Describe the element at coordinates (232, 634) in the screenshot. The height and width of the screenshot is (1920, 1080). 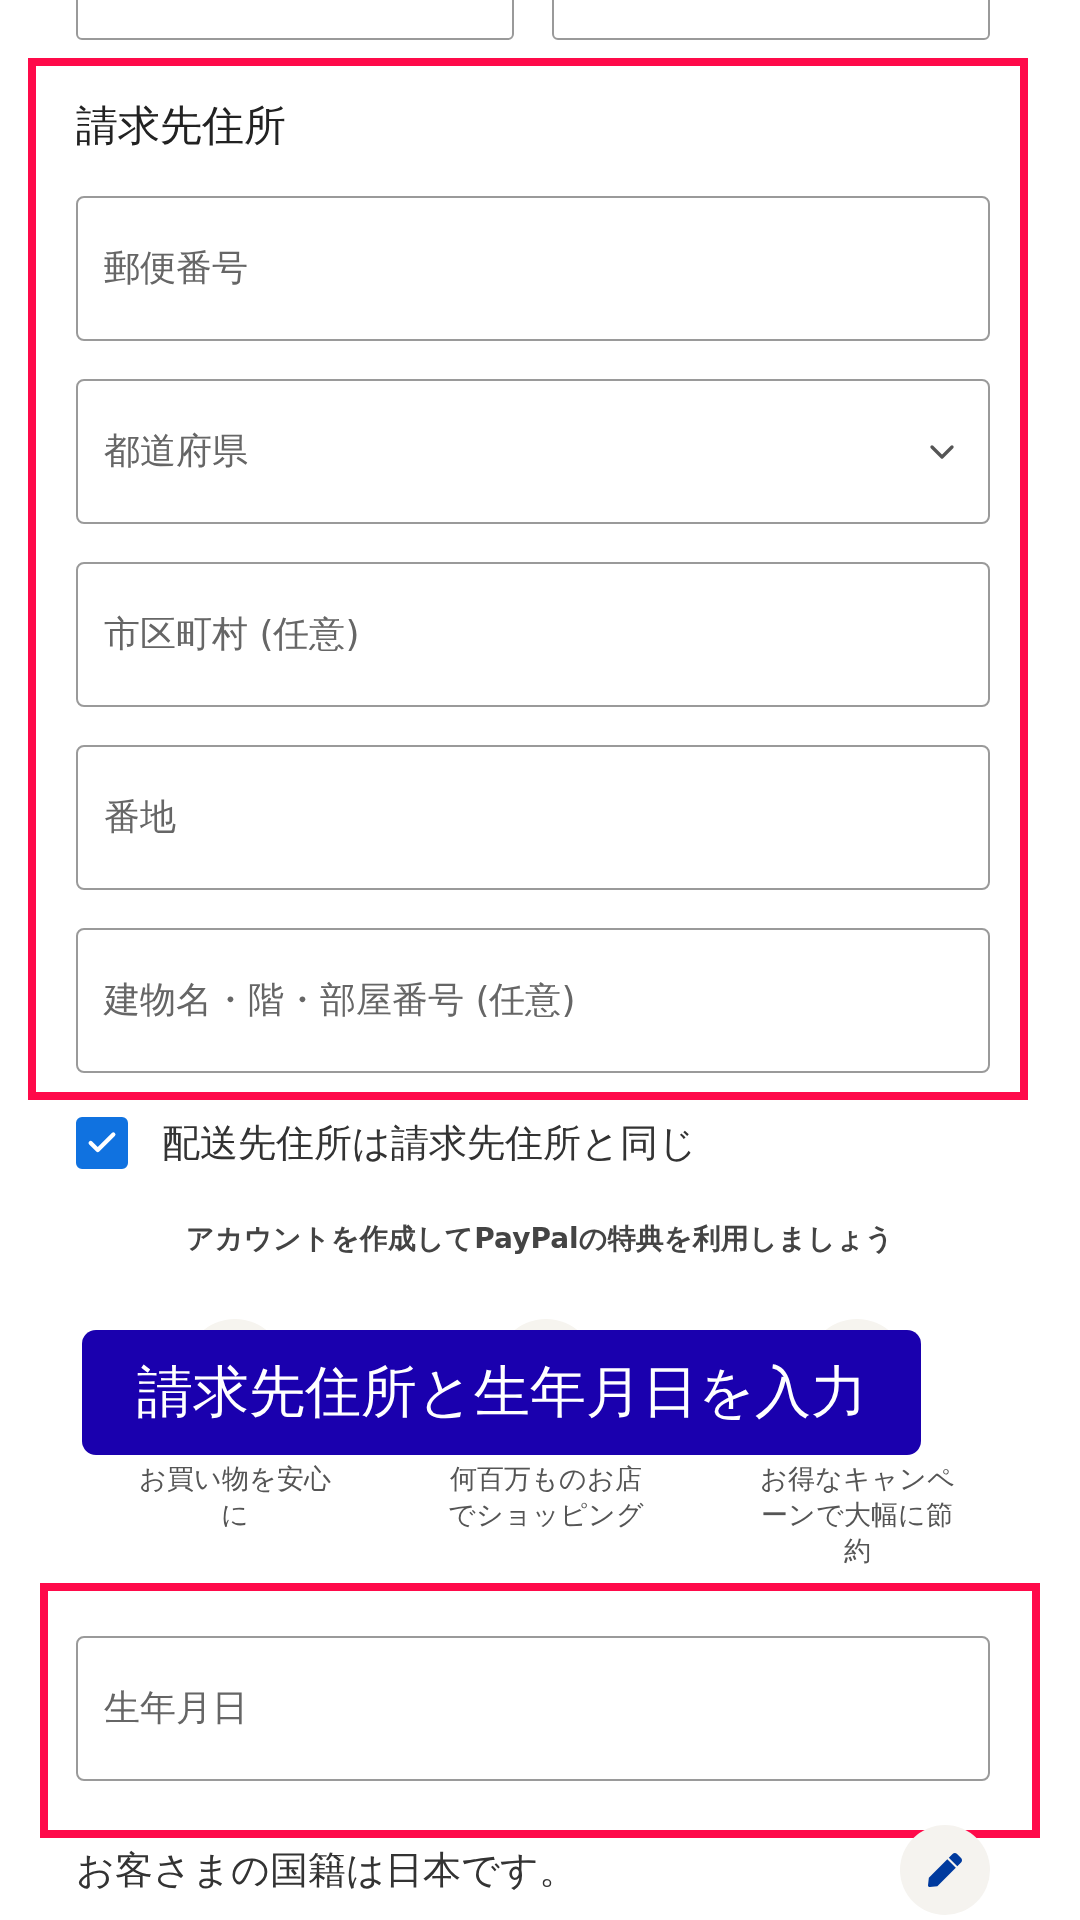
I see `placeholder: 市区町村 (任意)` at that location.